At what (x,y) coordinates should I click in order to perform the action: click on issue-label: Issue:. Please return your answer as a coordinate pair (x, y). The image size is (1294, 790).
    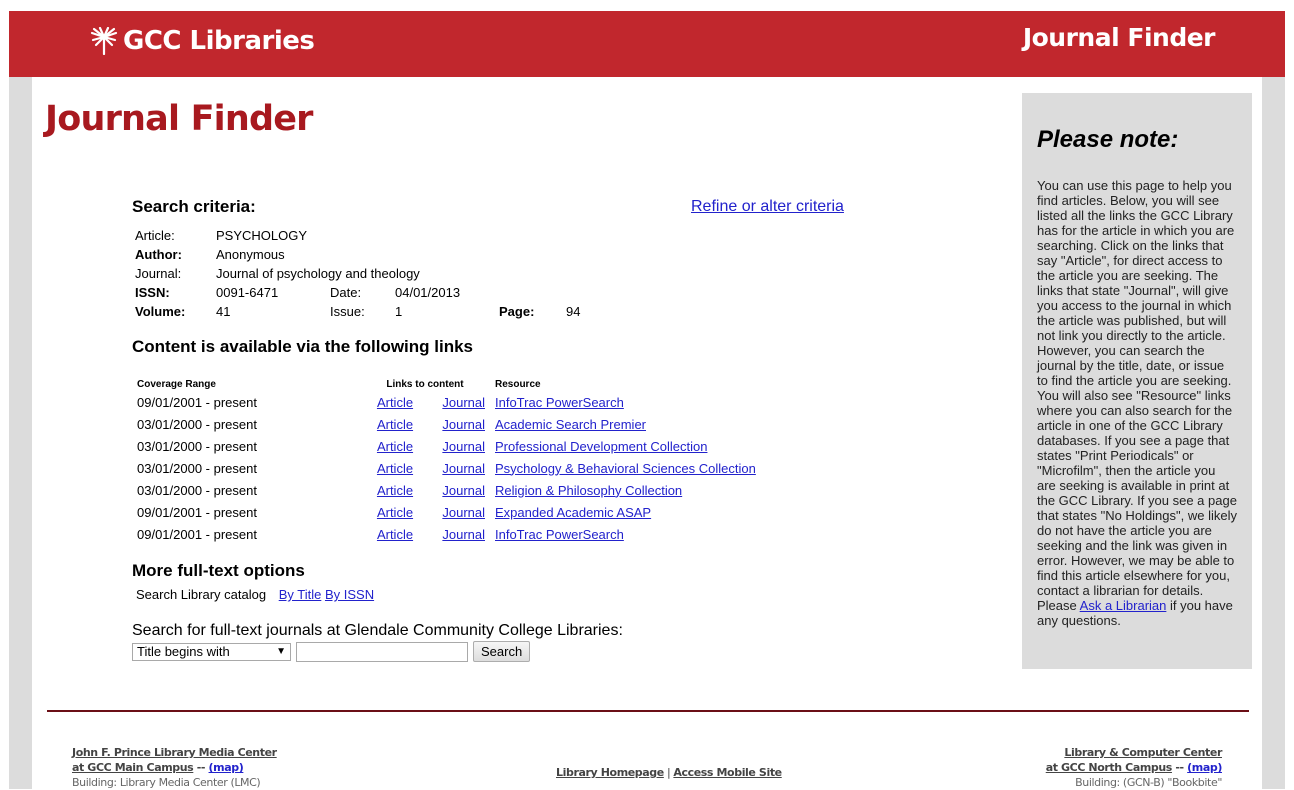
    Looking at the image, I should click on (347, 311).